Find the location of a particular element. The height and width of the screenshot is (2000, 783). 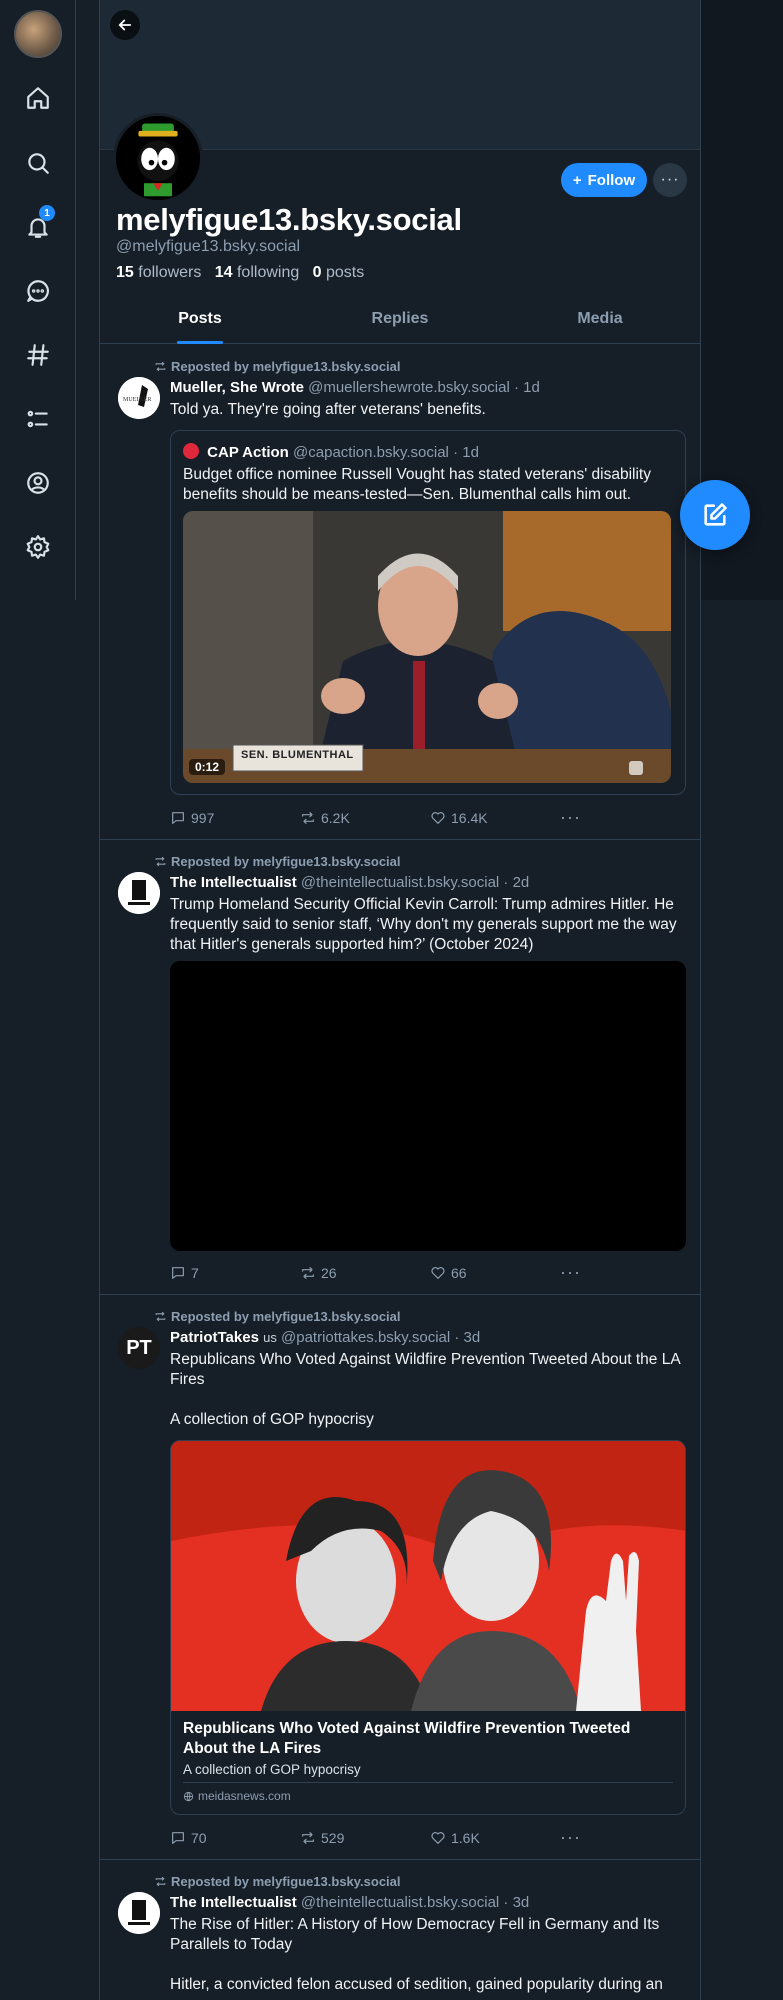

right-gutter-lower is located at coordinates (742, 1300).